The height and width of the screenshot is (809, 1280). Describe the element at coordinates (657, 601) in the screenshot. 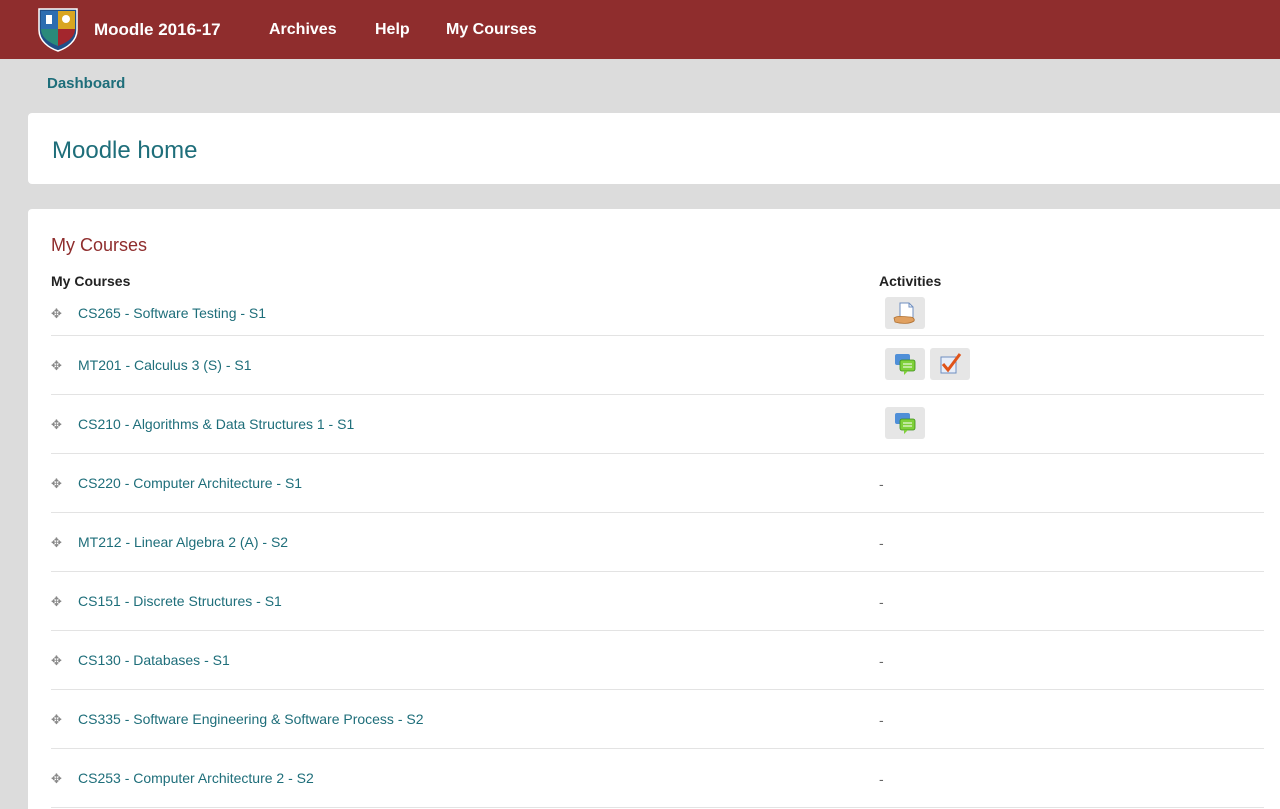

I see `course-row: ✥ CS151 - Discrete Structures - S1 -` at that location.